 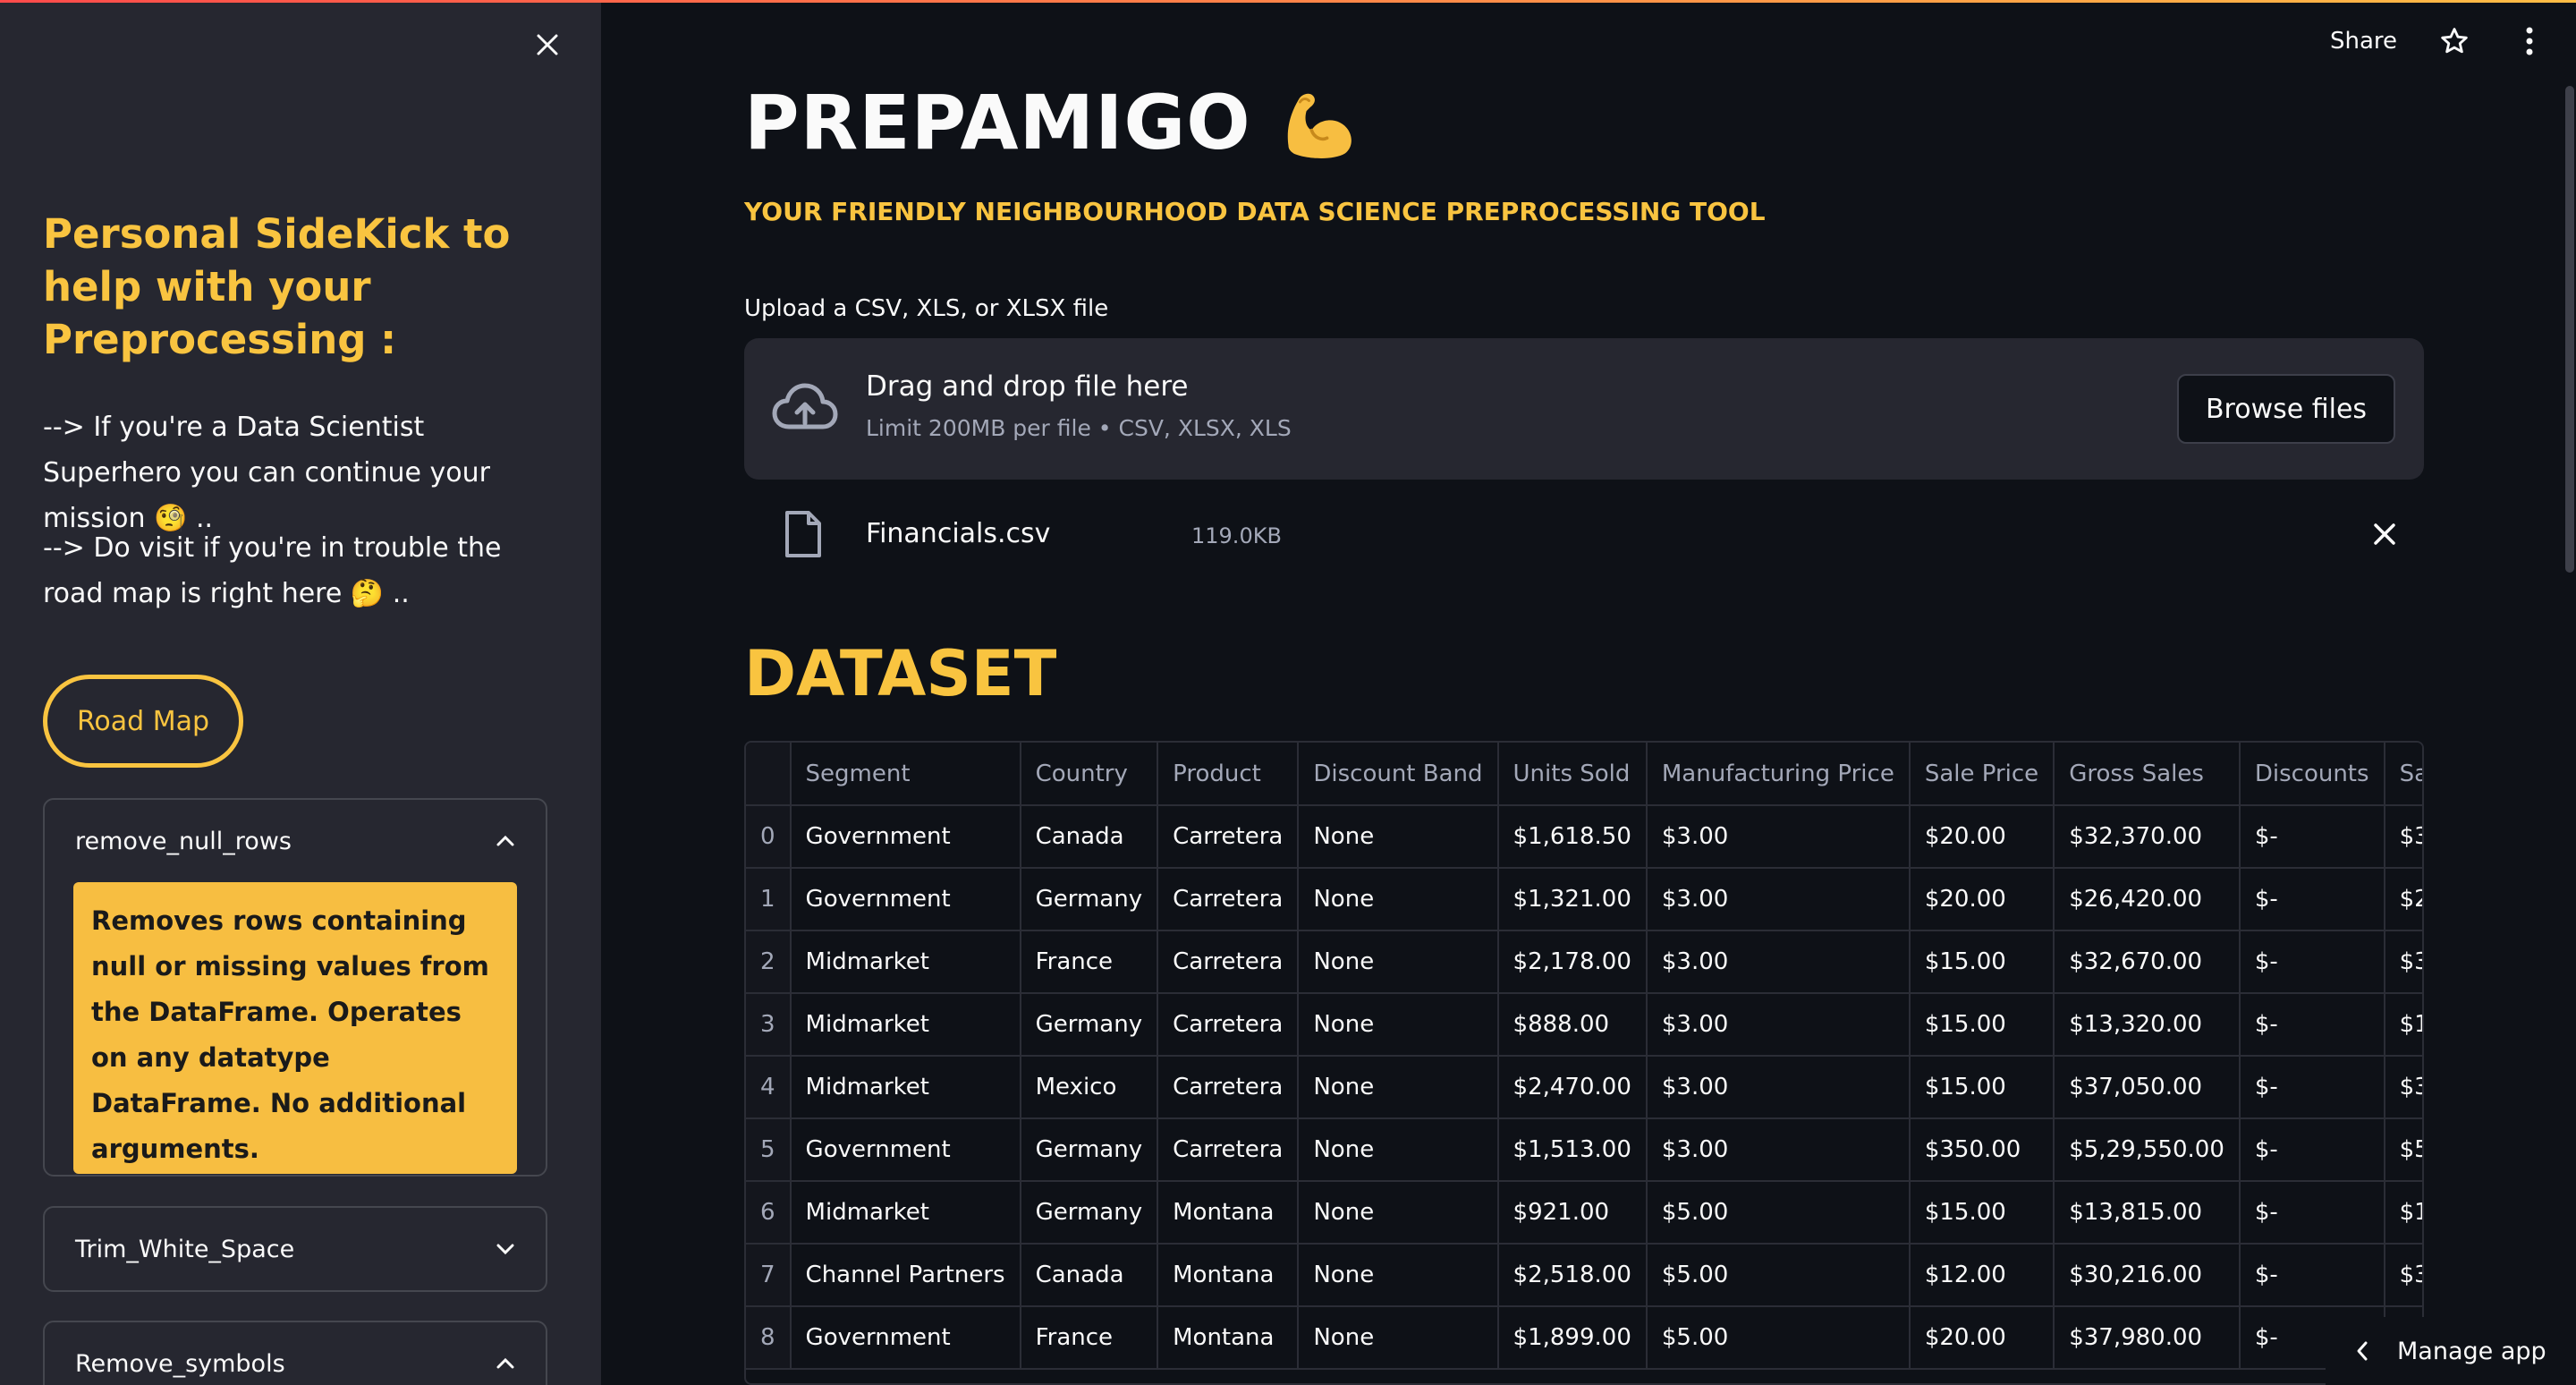 What do you see at coordinates (2147, 1087) in the screenshot?
I see `table-cell: $37,050.00` at bounding box center [2147, 1087].